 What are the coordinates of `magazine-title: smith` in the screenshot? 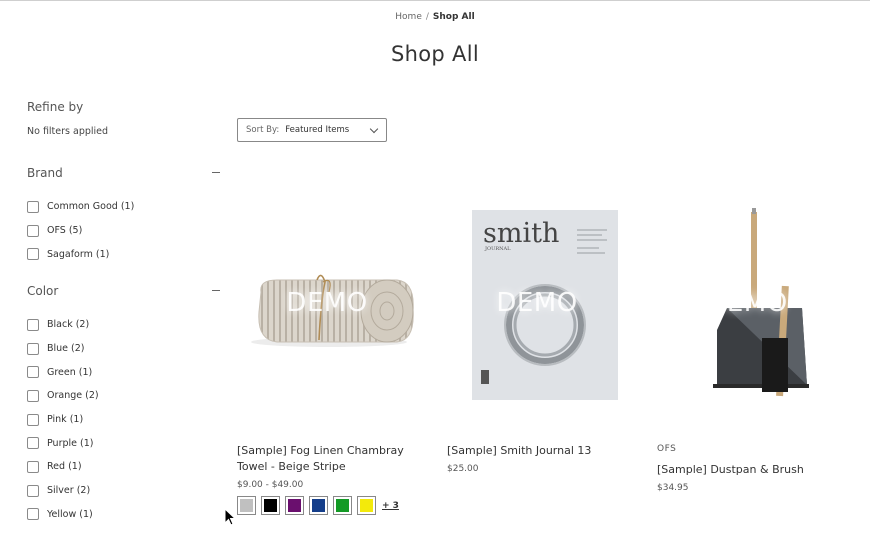 It's located at (521, 233).